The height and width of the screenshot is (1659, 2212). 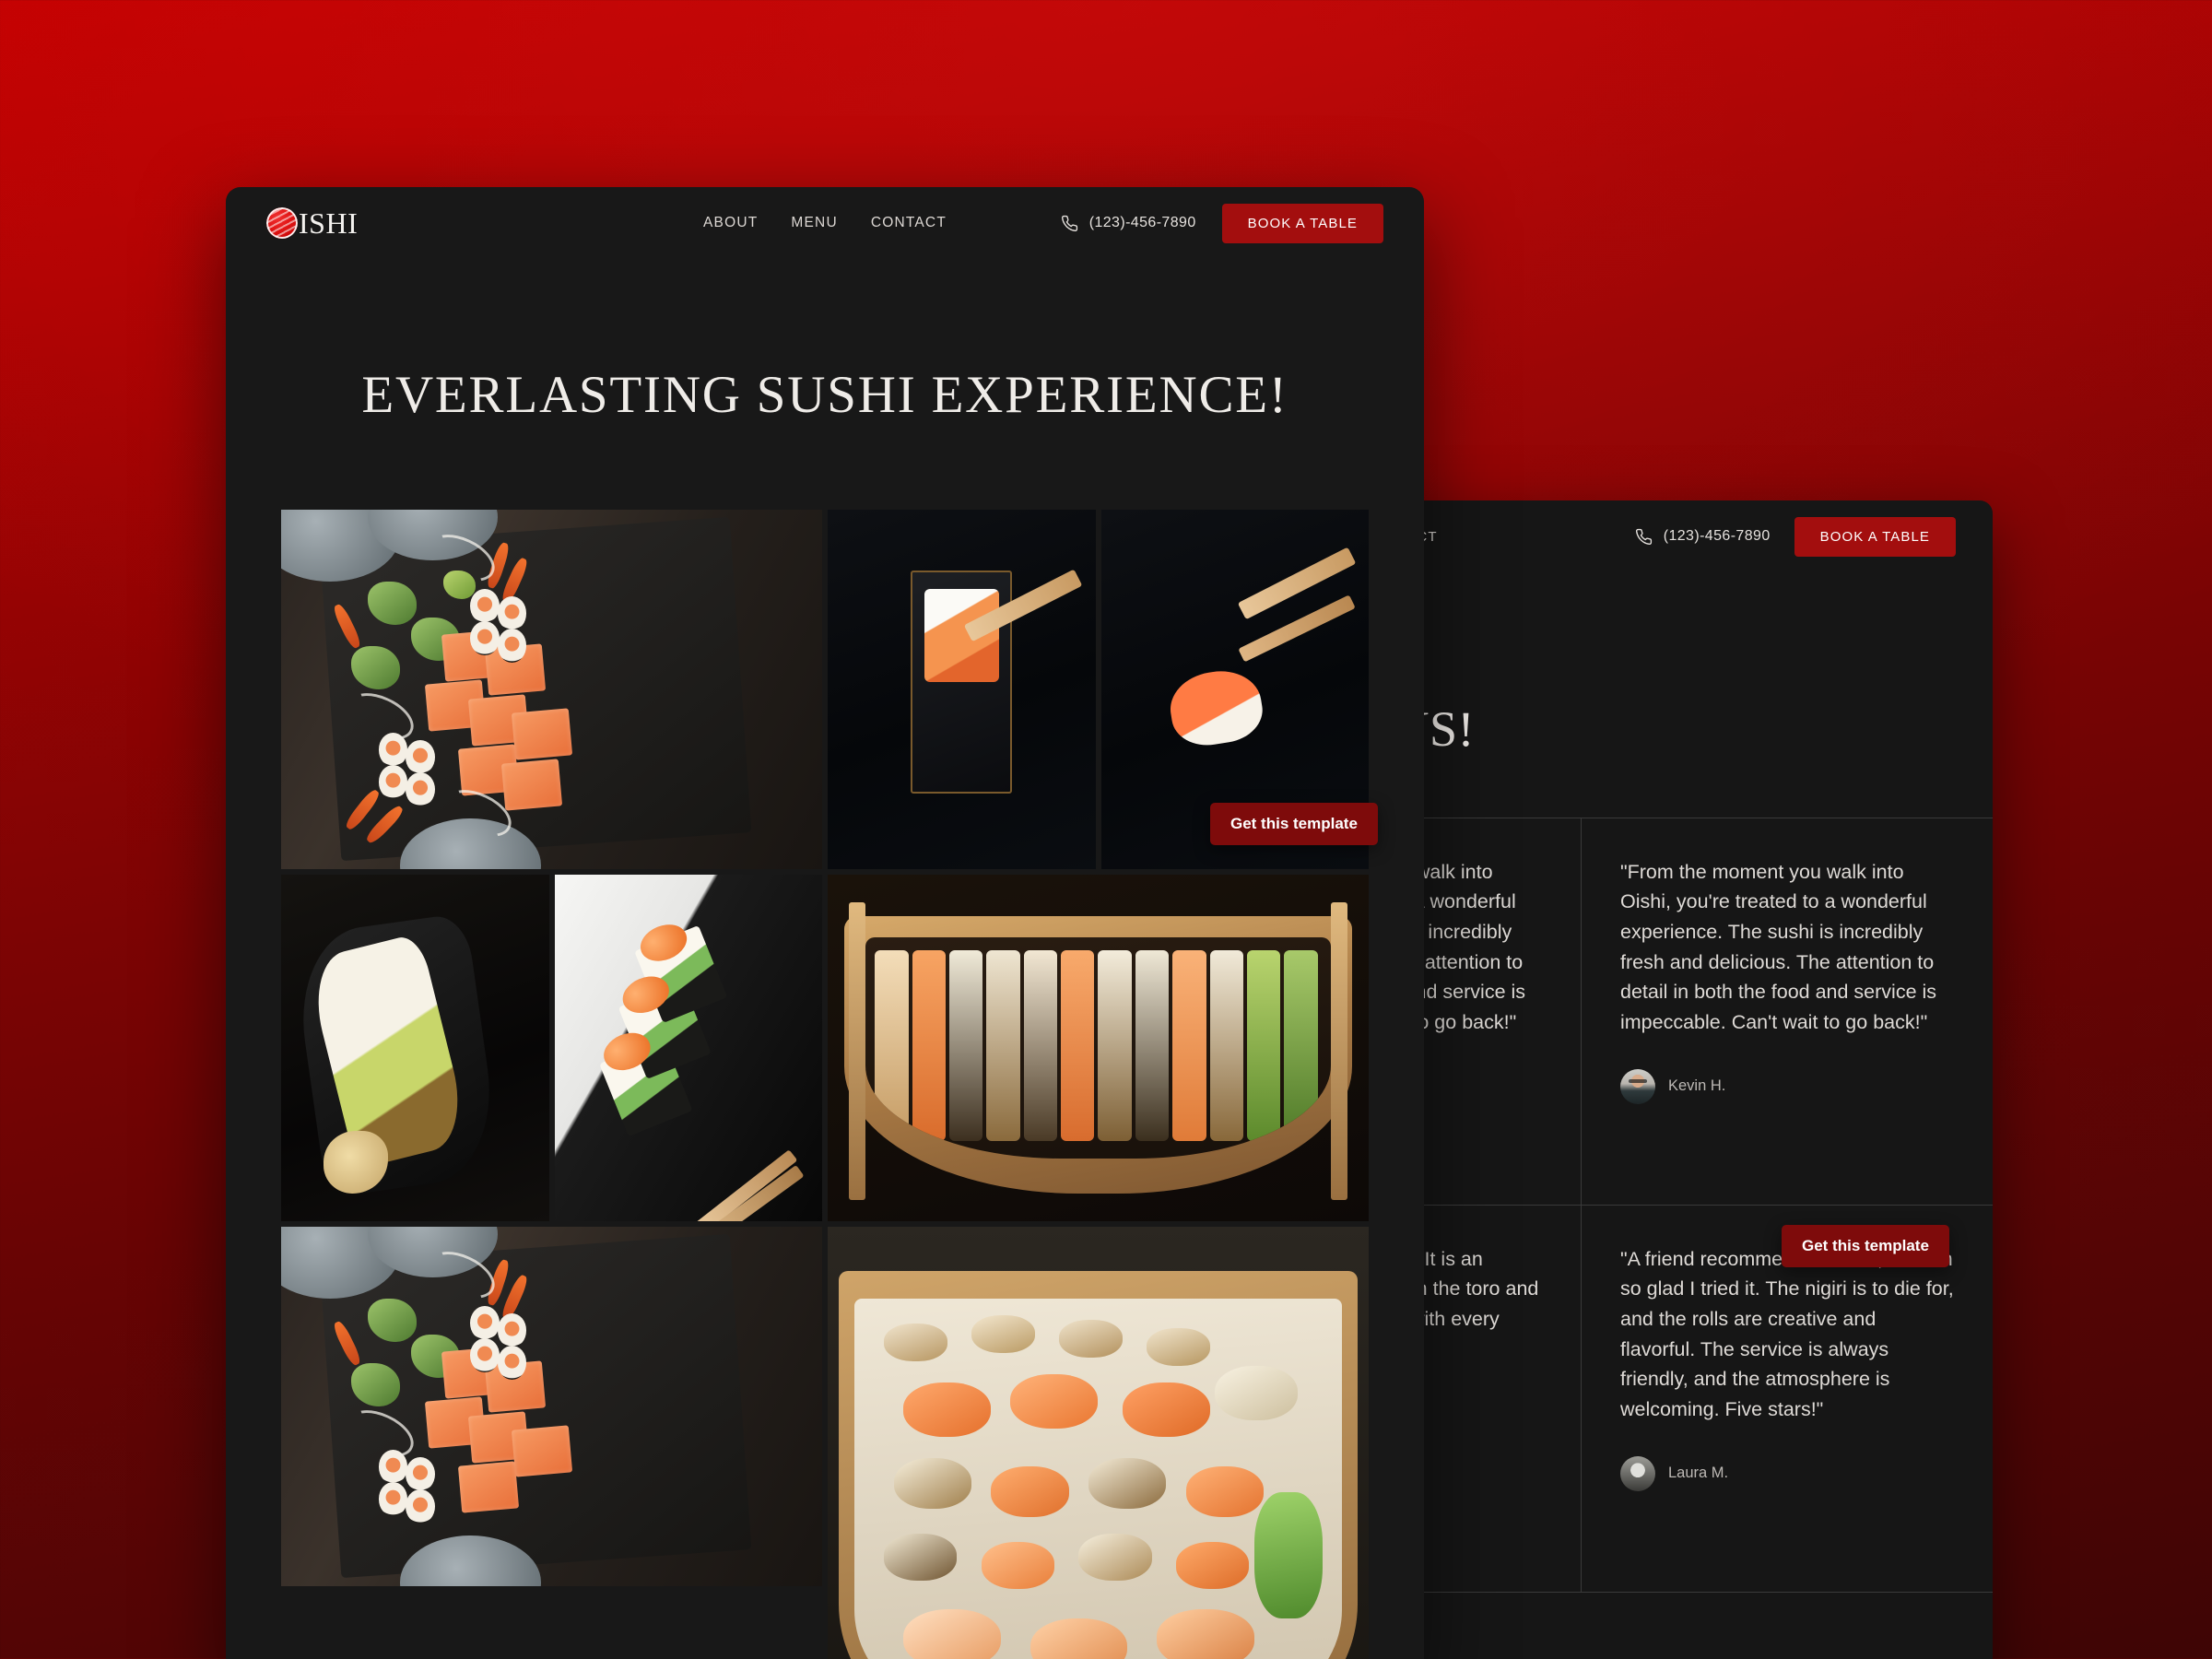 I want to click on nav-item-about: ABOUT, so click(x=730, y=223).